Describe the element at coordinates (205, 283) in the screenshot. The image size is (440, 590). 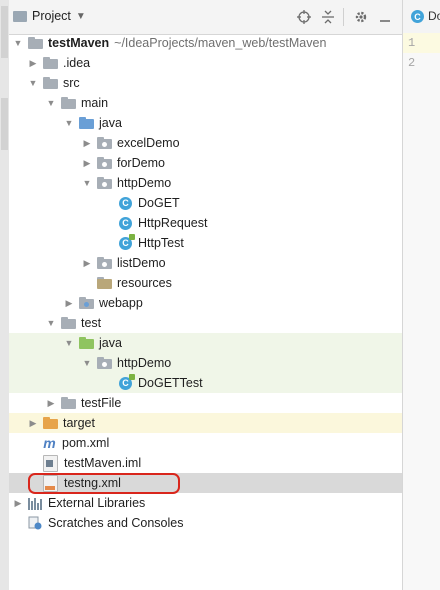
I see `tree-row-resources: resources` at that location.